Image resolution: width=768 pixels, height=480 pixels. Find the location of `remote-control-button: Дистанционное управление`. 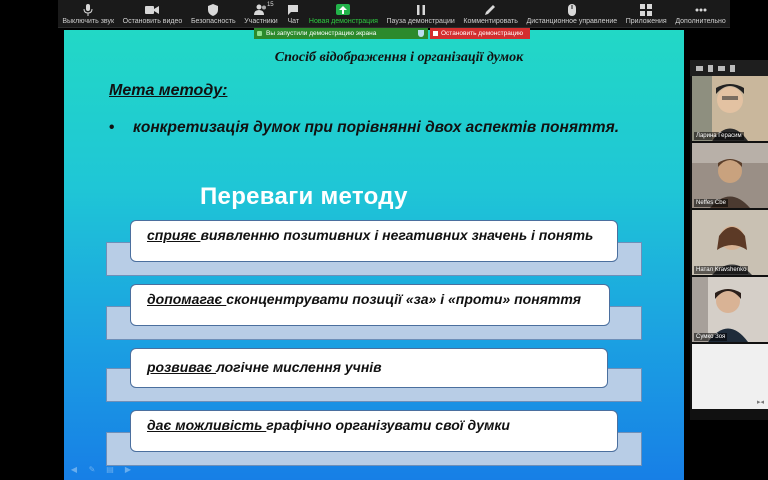

remote-control-button: Дистанционное управление is located at coordinates (571, 13).